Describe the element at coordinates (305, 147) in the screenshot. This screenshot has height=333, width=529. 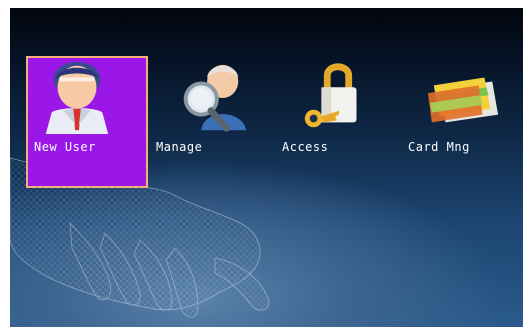
I see `menu-item-label: Access` at that location.